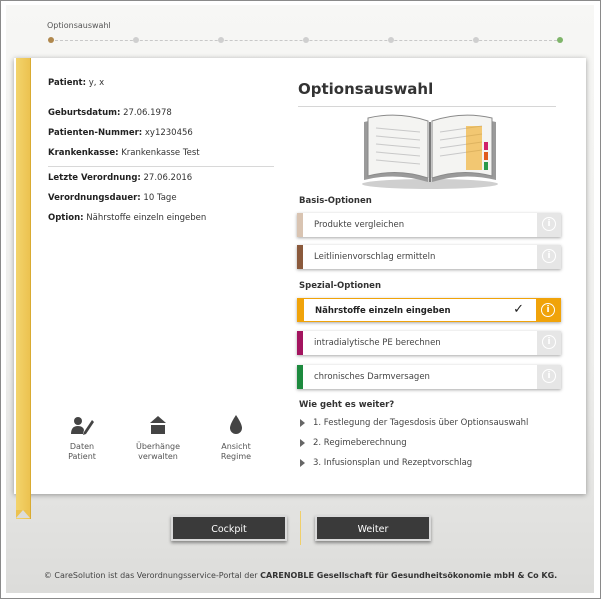  Describe the element at coordinates (67, 83) in the screenshot. I see `patient-label: Patient:` at that location.